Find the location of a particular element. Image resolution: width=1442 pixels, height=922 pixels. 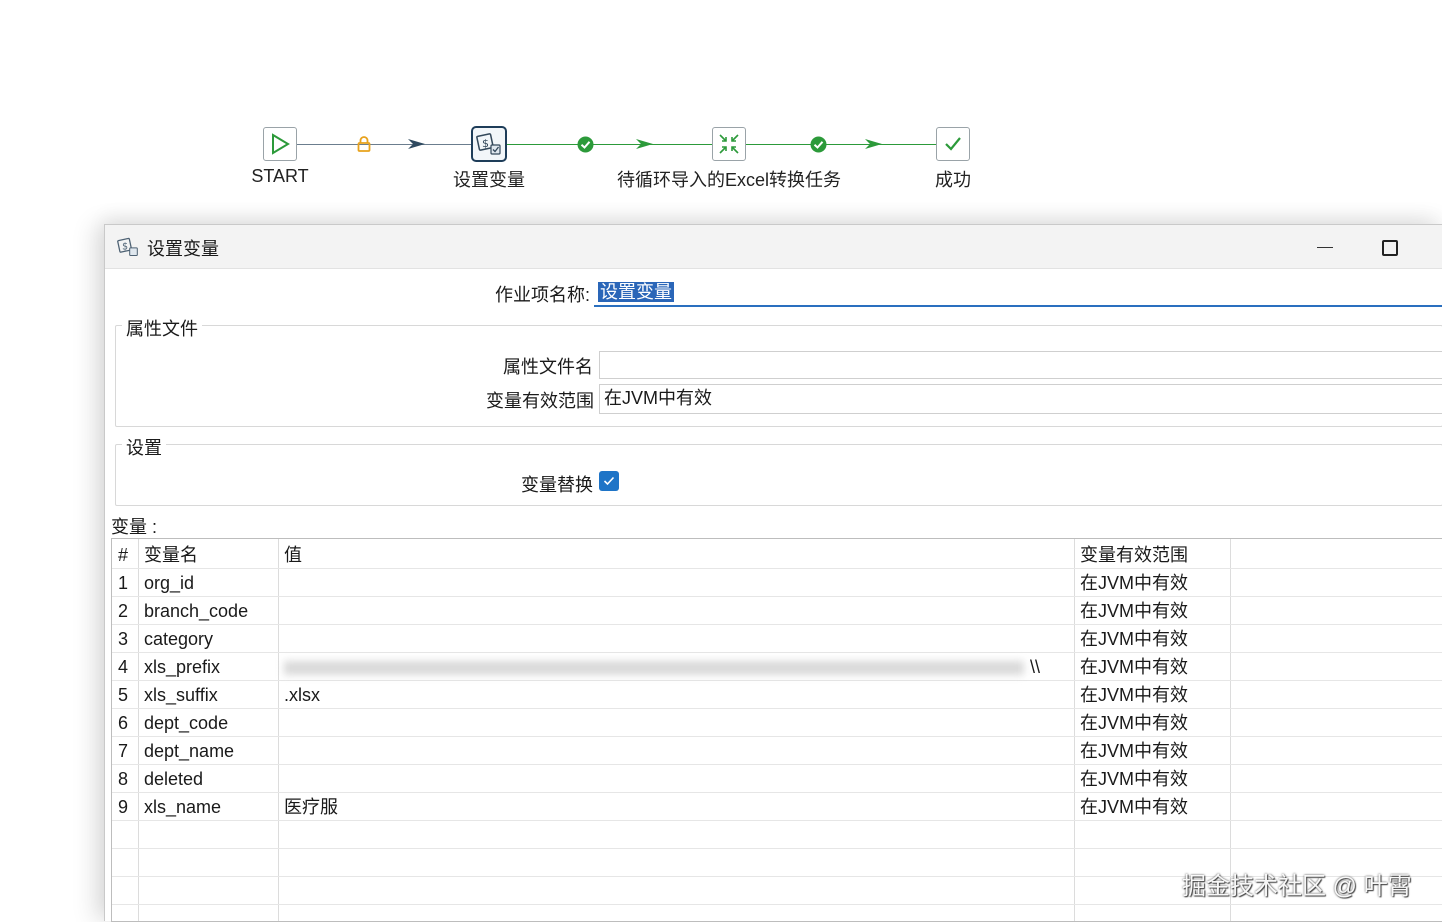

check-icon is located at coordinates (609, 481).